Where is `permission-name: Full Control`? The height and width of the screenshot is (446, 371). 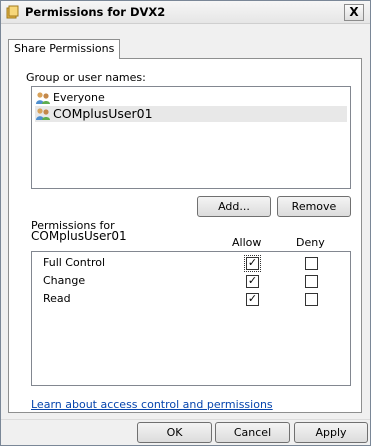
permission-name: Full Control is located at coordinates (74, 262).